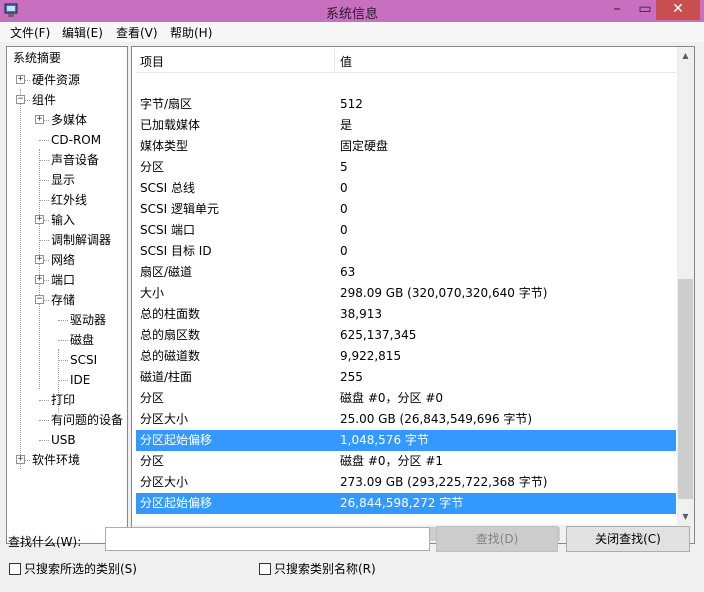  What do you see at coordinates (170, 356) in the screenshot?
I see `row-item: 总的磁道数` at bounding box center [170, 356].